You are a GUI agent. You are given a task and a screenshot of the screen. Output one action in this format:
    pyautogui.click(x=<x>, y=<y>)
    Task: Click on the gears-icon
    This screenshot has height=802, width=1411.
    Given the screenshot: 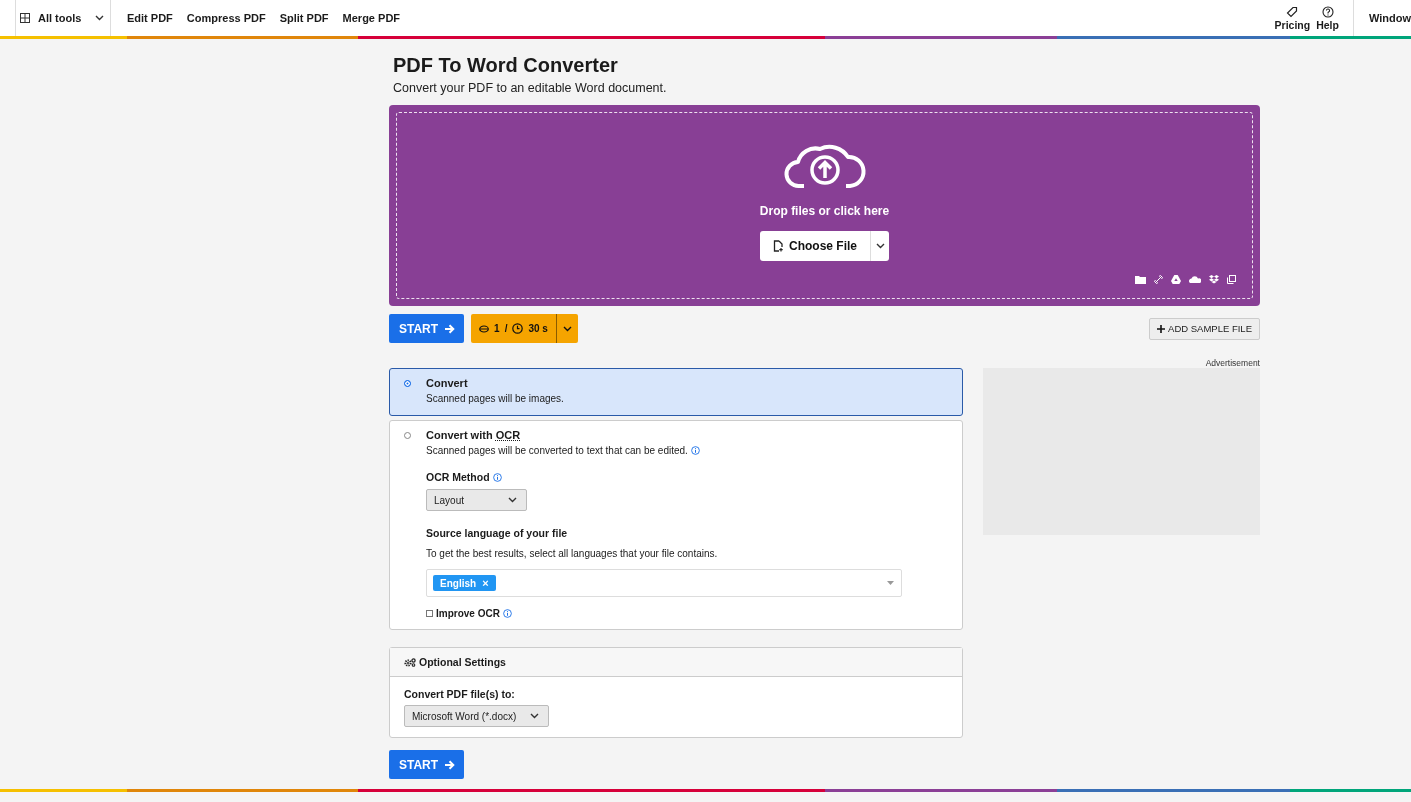 What is the action you would take?
    pyautogui.click(x=410, y=662)
    